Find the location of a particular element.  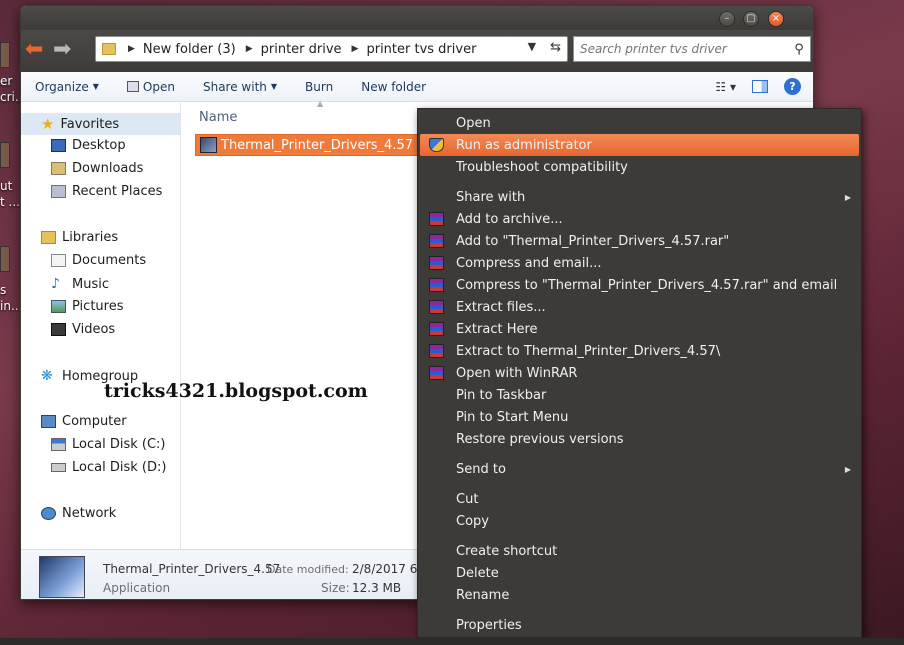

downloads-icon is located at coordinates (58, 168).